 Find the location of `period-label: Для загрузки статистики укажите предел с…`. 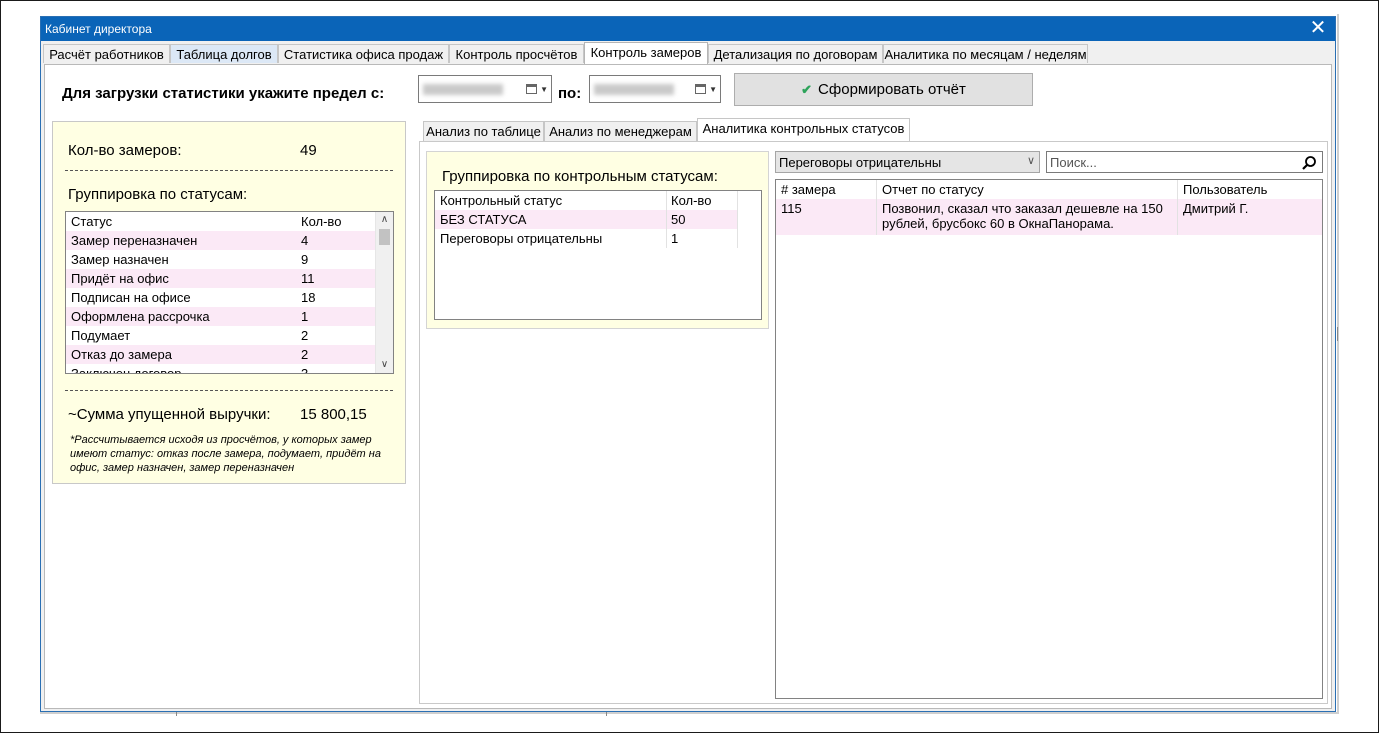

period-label: Для загрузки статистики укажите предел с… is located at coordinates (223, 93).